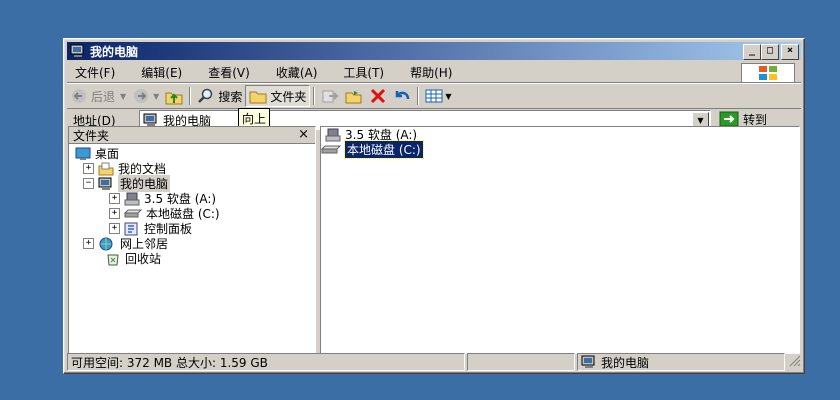  What do you see at coordinates (303, 134) in the screenshot?
I see `folders-pane-close-button: ×` at bounding box center [303, 134].